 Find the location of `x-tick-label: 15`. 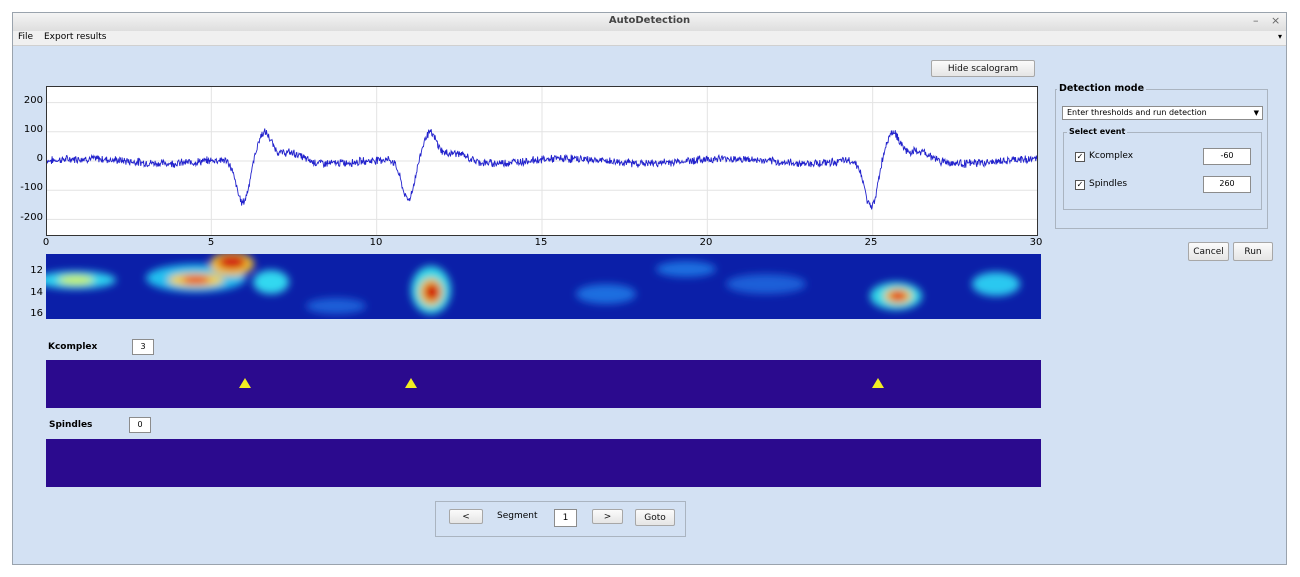

x-tick-label: 15 is located at coordinates (541, 242).